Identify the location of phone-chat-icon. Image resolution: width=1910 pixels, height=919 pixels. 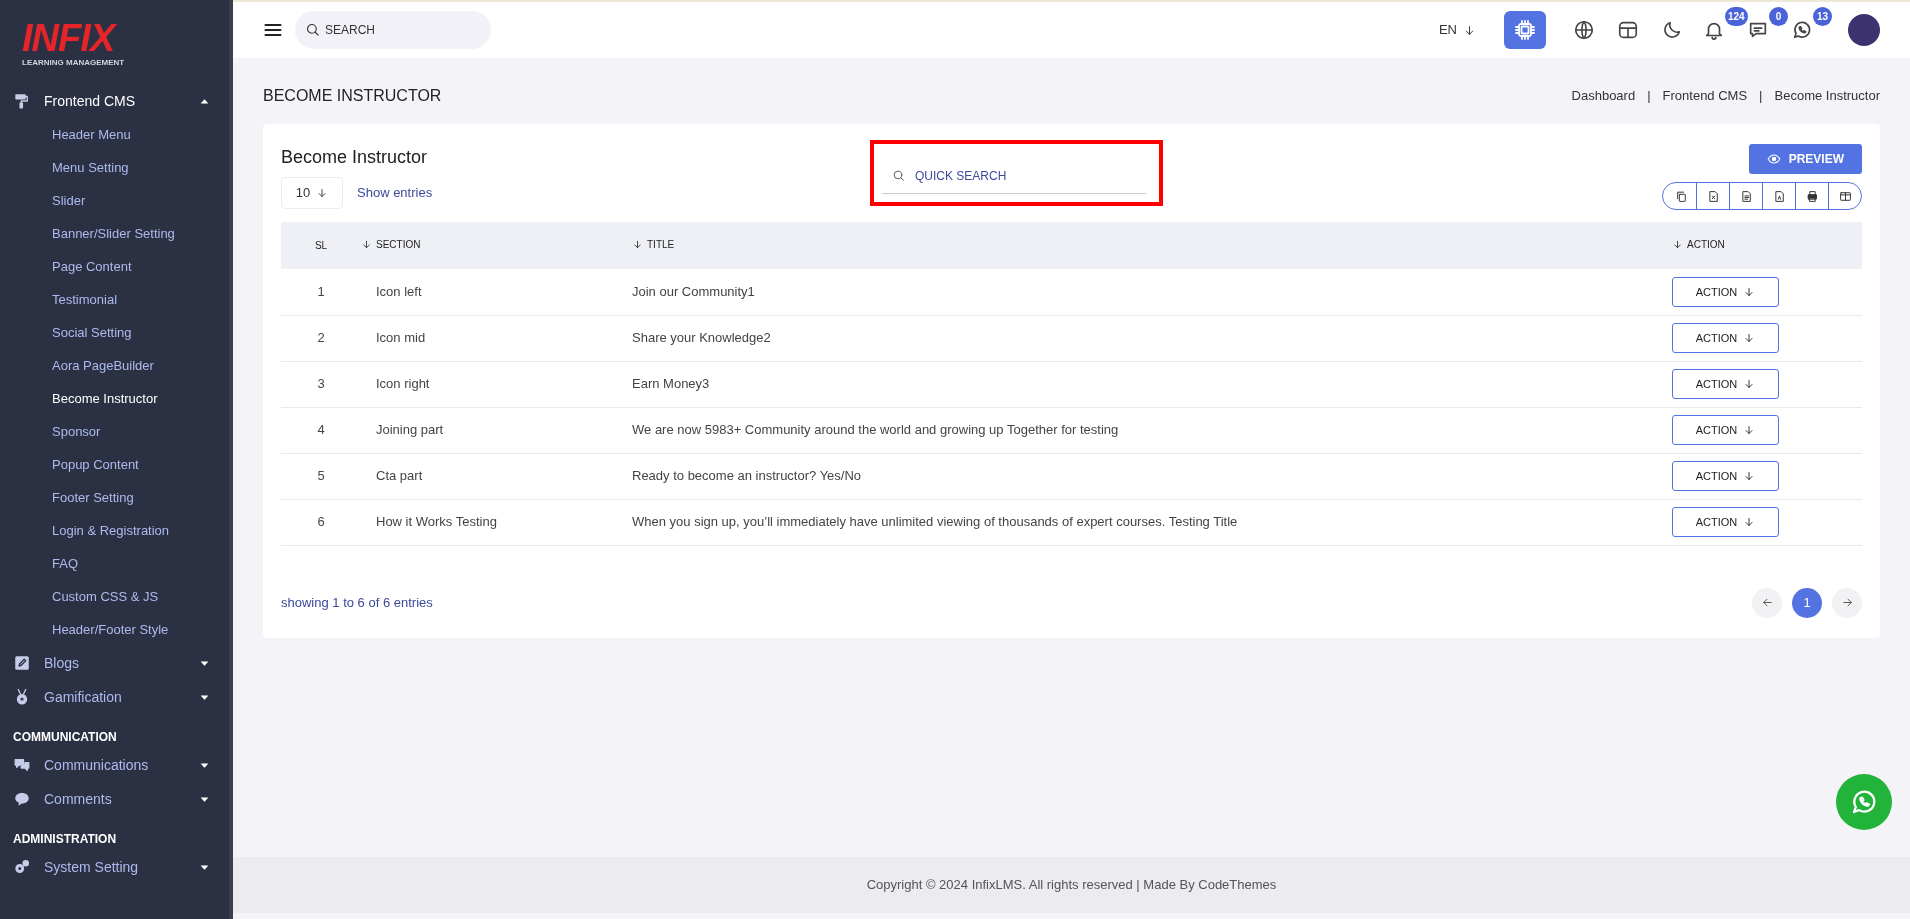
(1802, 30).